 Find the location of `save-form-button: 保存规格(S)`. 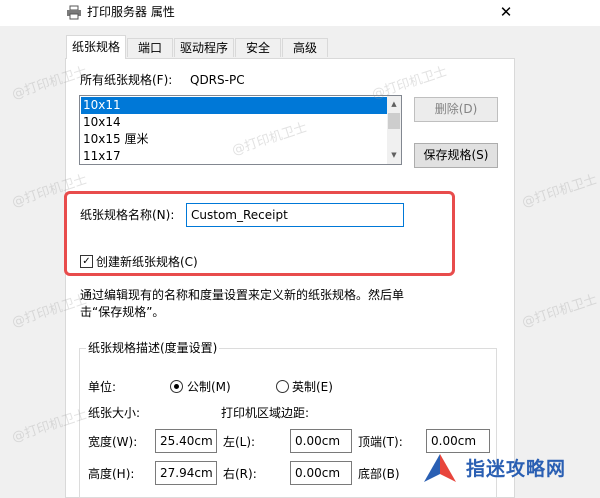

save-form-button: 保存规格(S) is located at coordinates (456, 155).